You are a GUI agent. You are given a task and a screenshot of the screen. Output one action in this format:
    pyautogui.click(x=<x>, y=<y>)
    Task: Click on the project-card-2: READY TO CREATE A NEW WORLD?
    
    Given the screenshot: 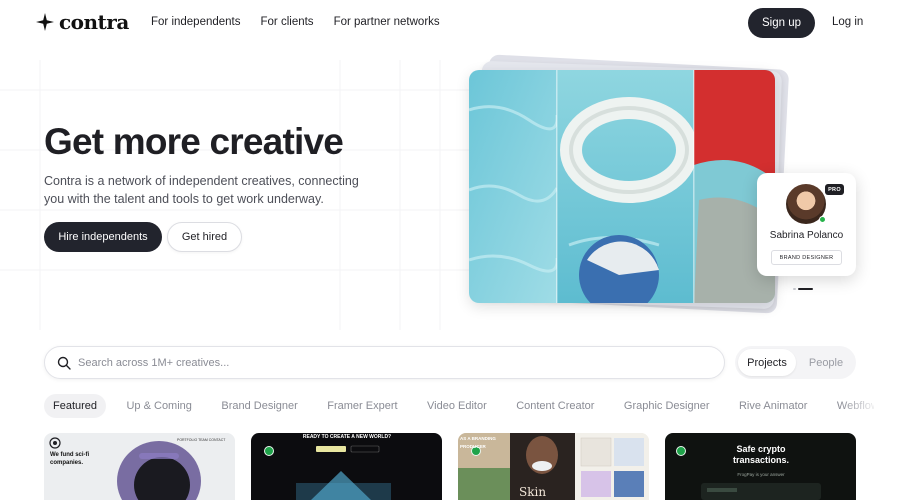 What is the action you would take?
    pyautogui.click(x=346, y=466)
    